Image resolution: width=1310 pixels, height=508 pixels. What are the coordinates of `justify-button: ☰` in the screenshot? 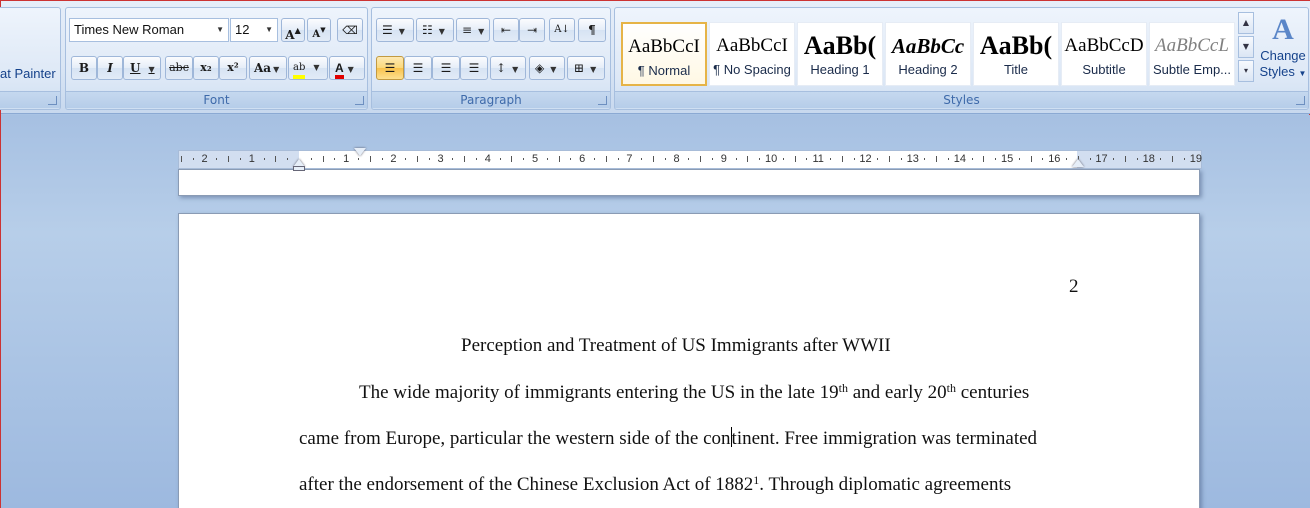 It's located at (474, 68).